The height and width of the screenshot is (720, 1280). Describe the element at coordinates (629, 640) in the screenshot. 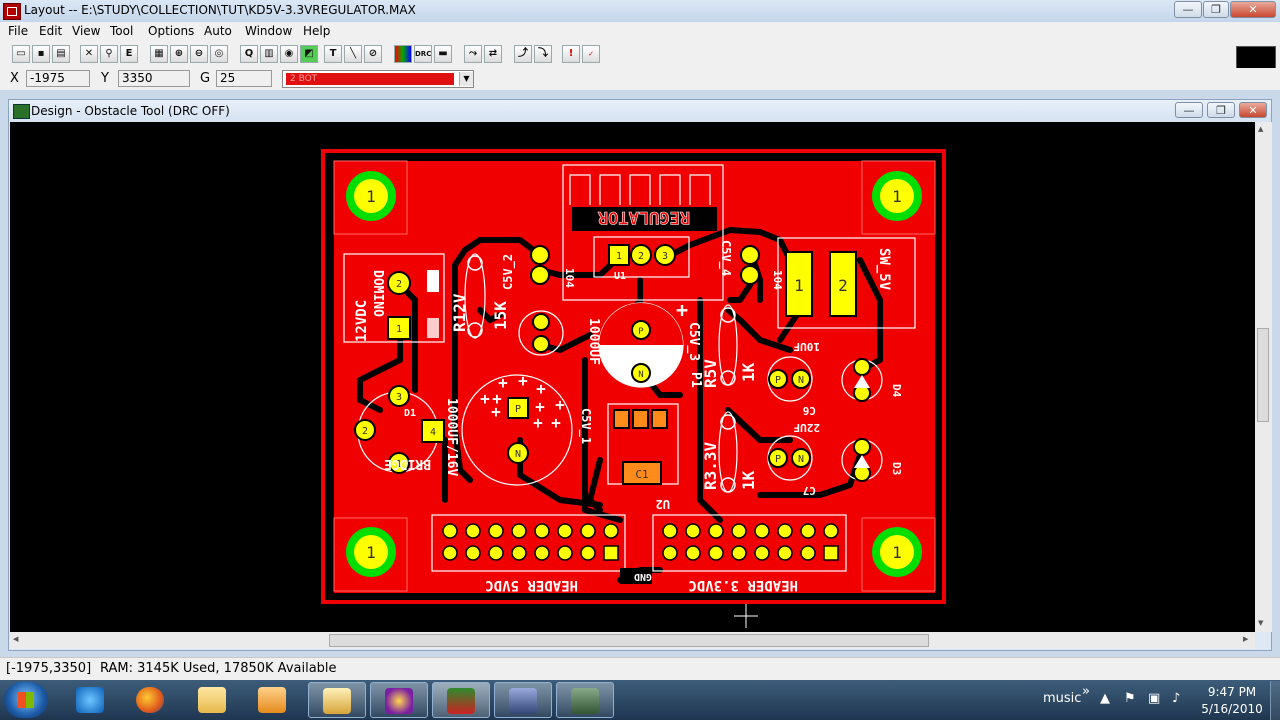

I see `horizontal-scroll-thumb` at that location.